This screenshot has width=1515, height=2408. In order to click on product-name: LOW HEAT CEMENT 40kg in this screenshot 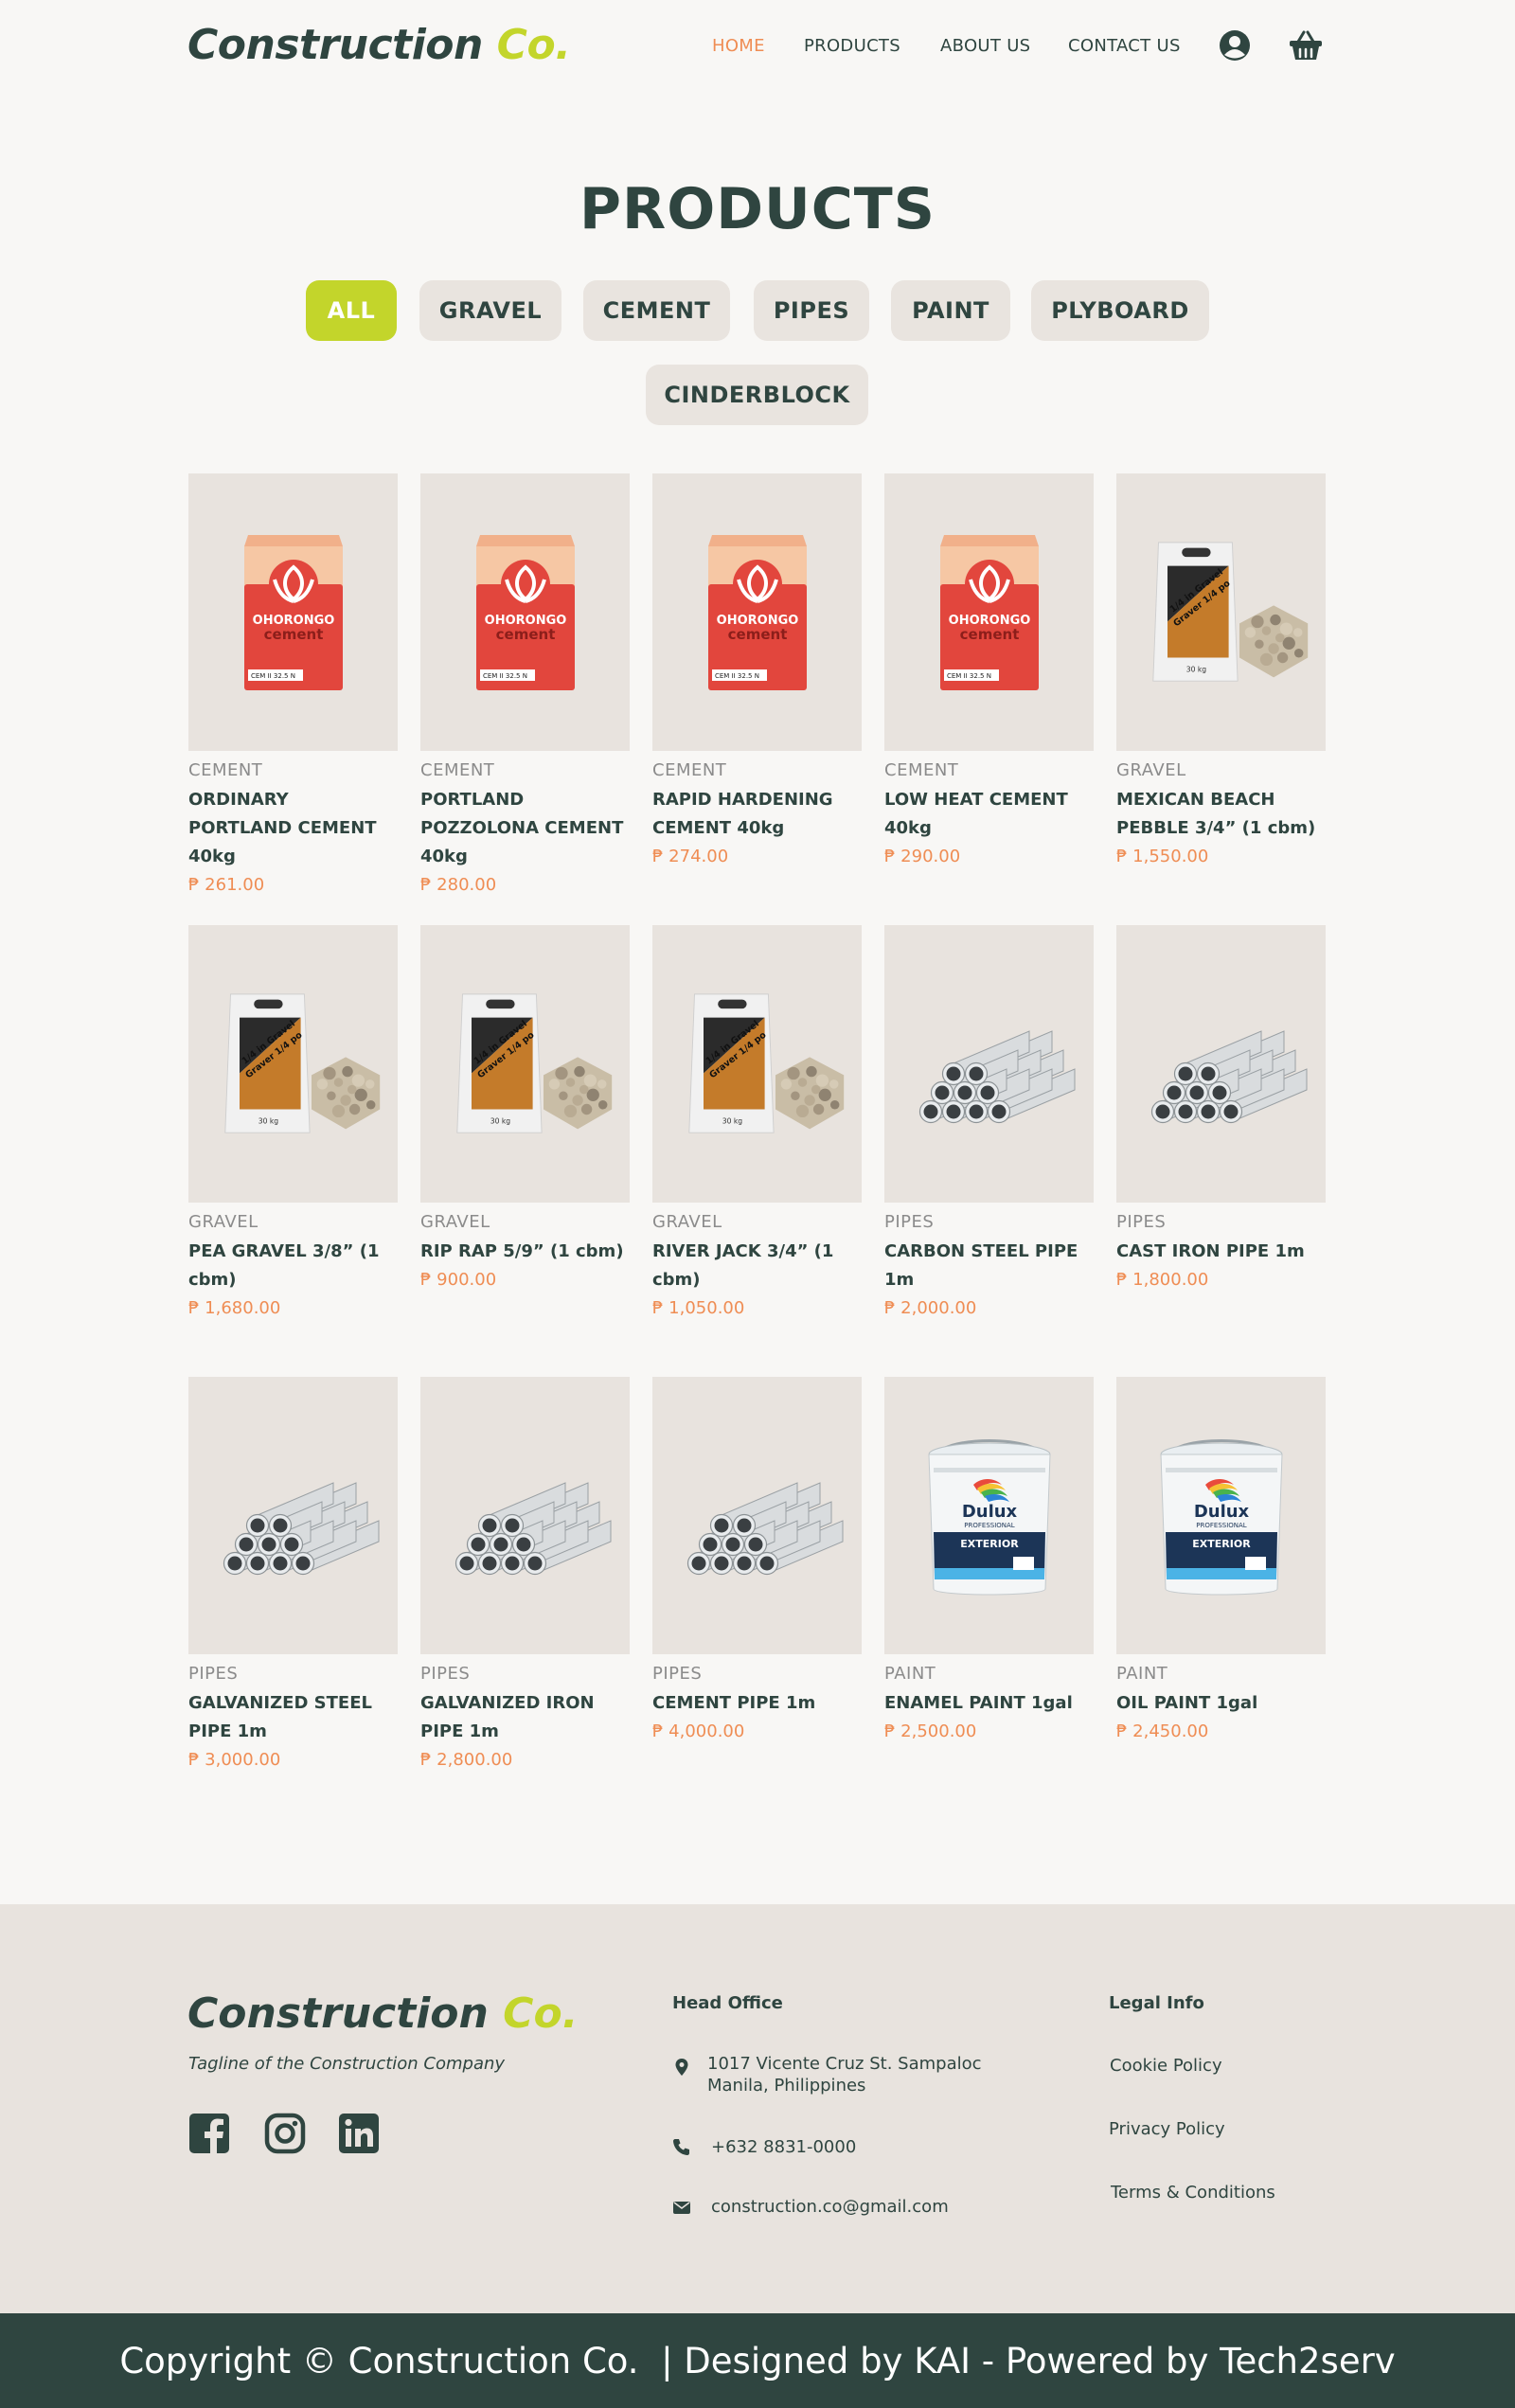, I will do `click(989, 814)`.